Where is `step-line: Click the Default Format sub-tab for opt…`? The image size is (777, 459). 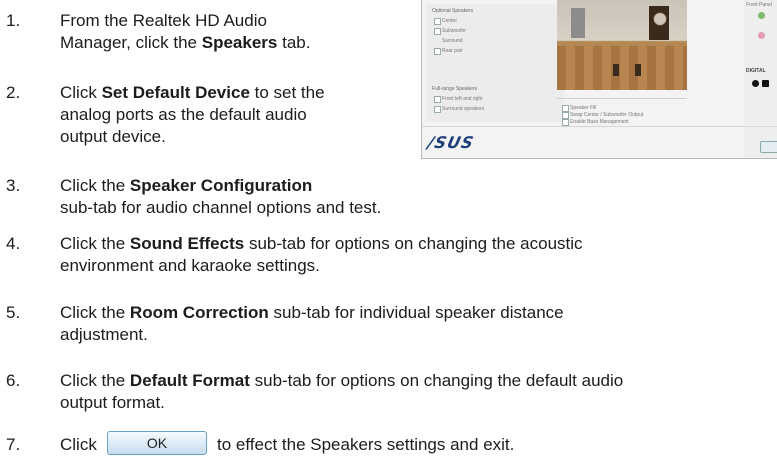
step-line: Click the Default Format sub-tab for opt… is located at coordinates (342, 380).